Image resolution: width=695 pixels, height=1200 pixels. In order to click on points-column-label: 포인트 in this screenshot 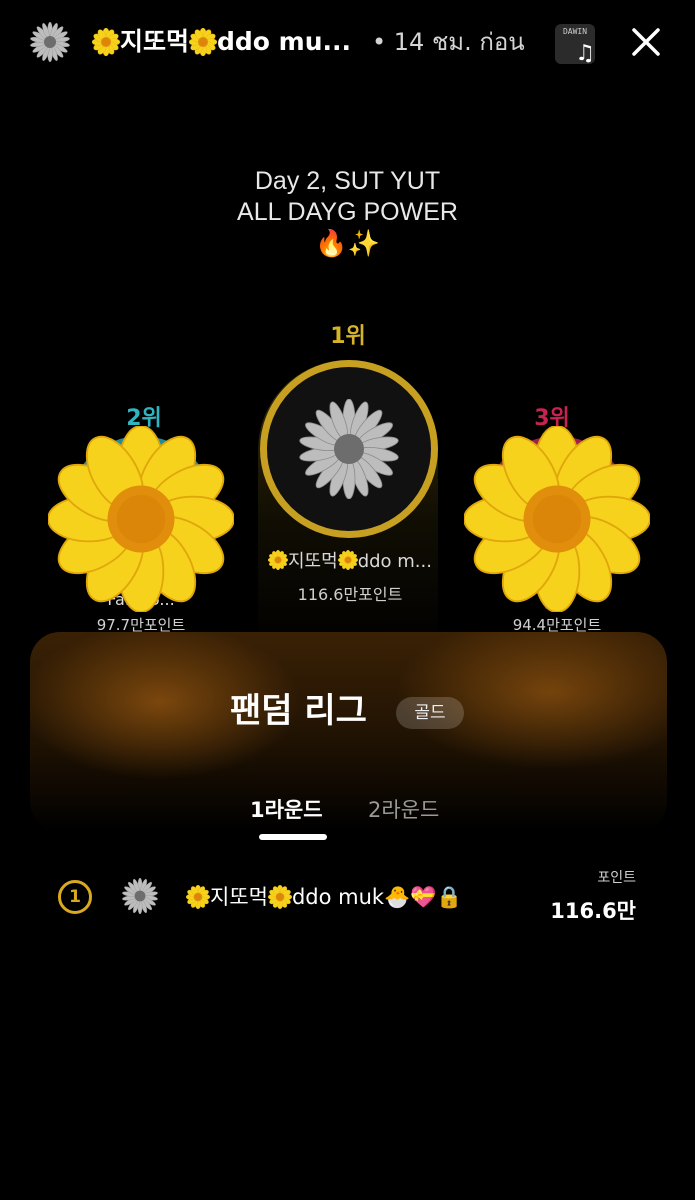, I will do `click(616, 878)`.